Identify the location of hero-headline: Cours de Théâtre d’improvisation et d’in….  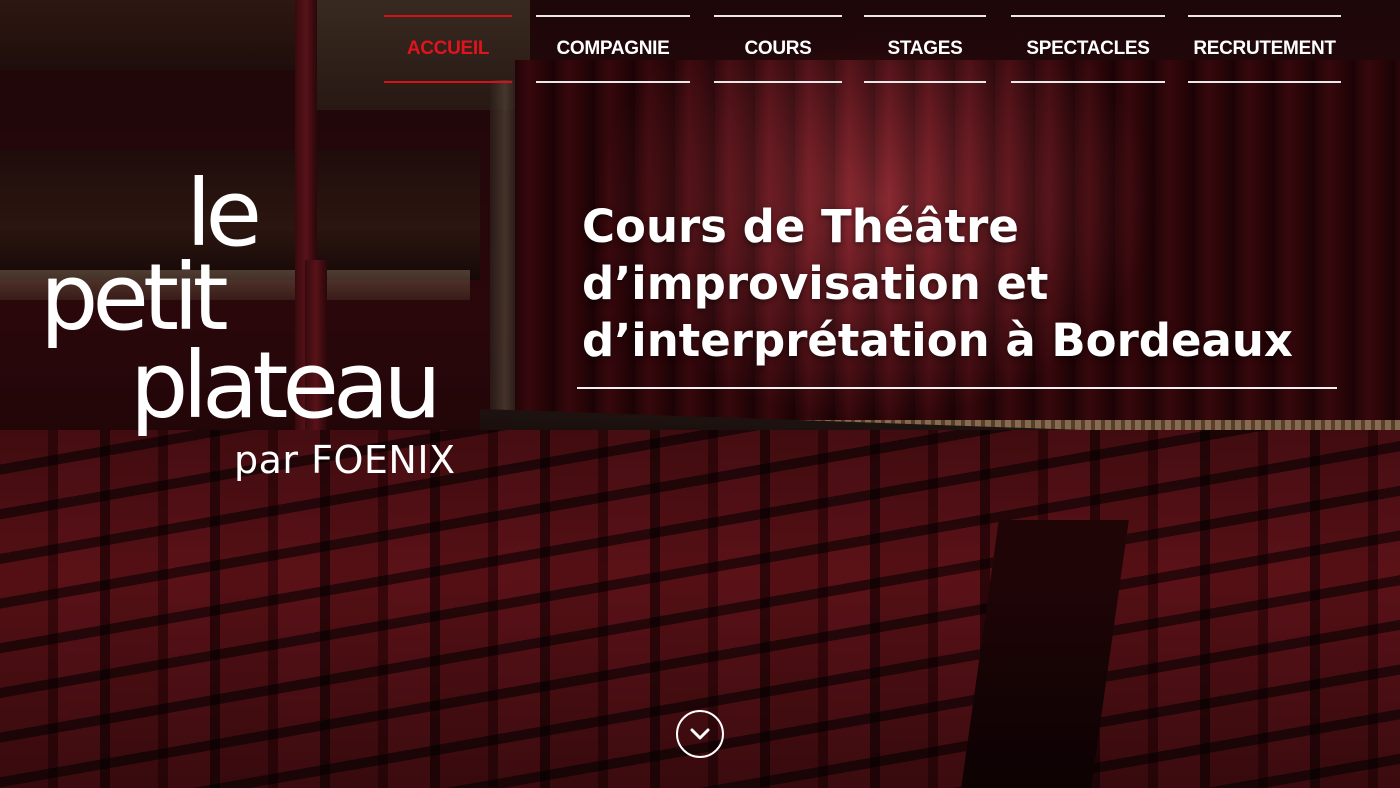
(962, 283).